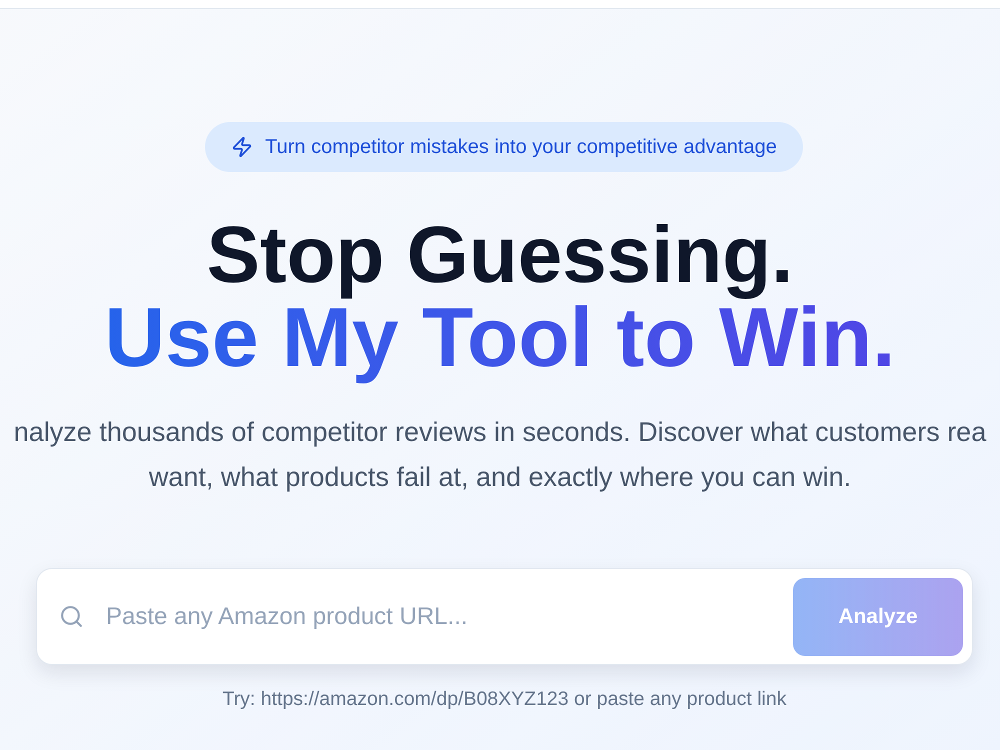 The width and height of the screenshot is (1000, 750). I want to click on search-icon, so click(71, 616).